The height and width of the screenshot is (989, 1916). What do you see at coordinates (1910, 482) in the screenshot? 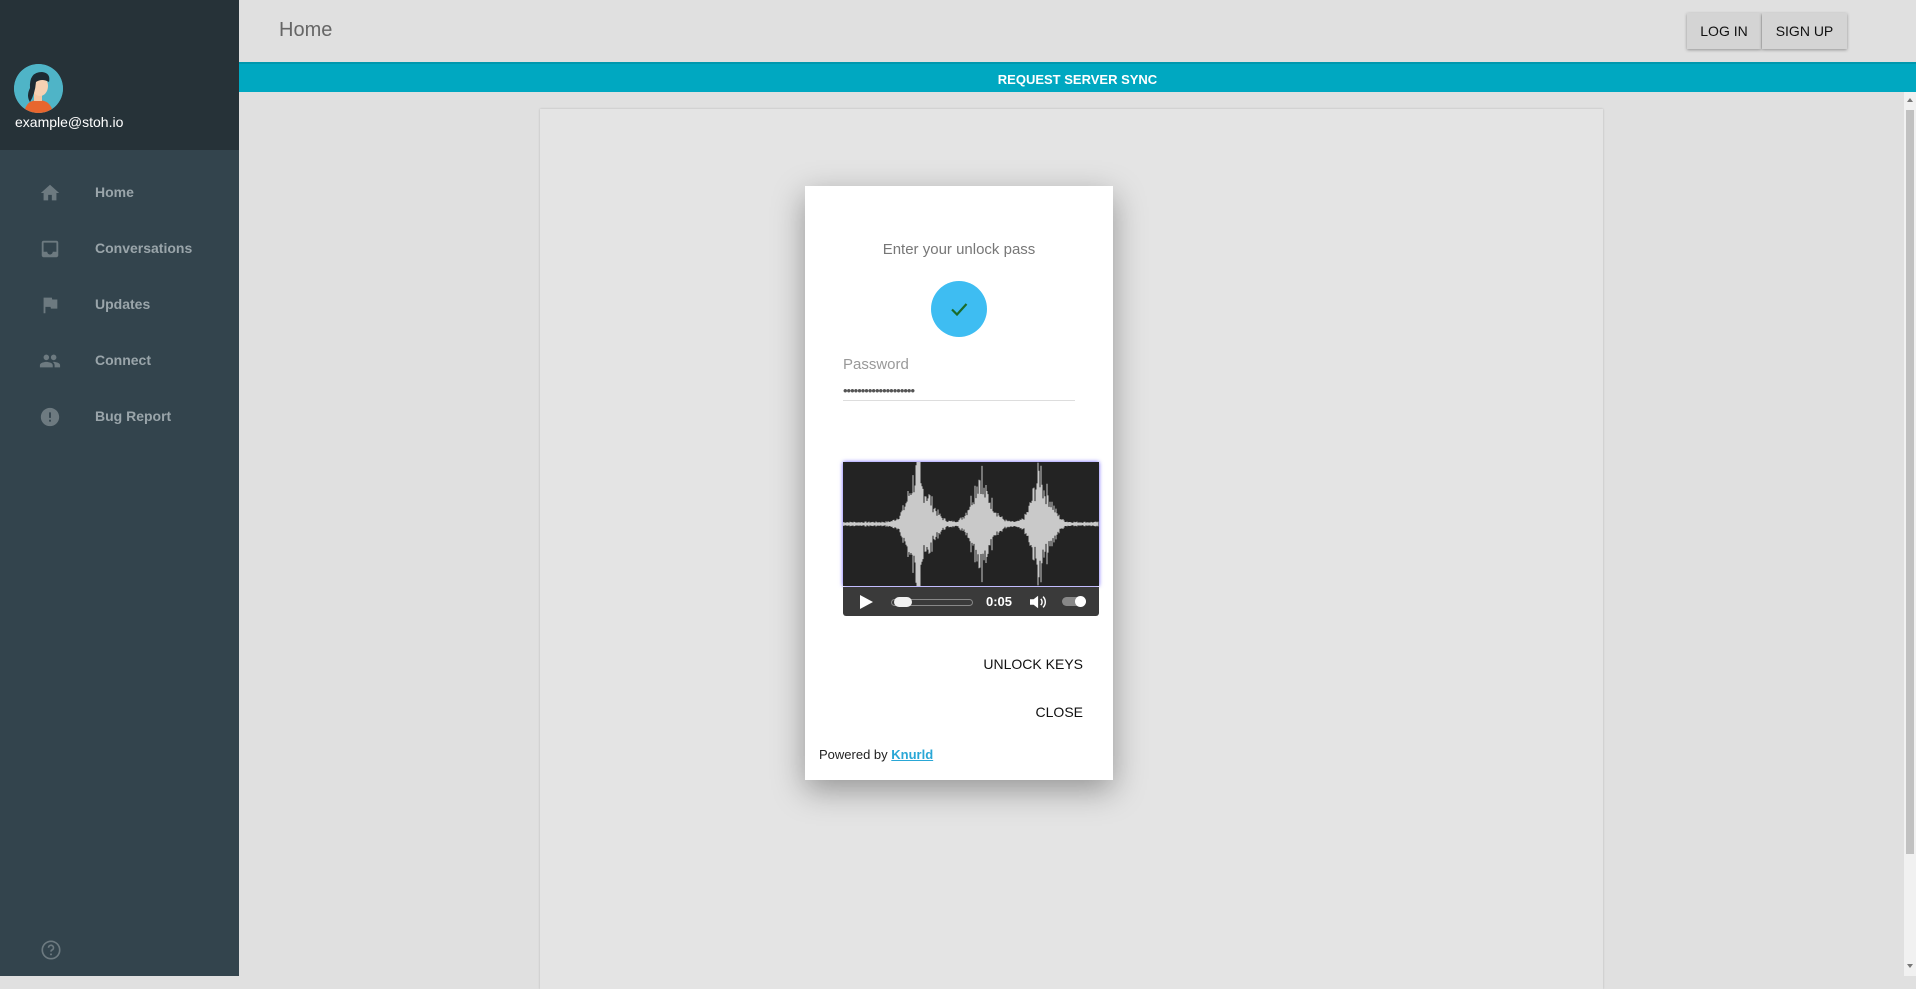
I see `scroll-thumb` at bounding box center [1910, 482].